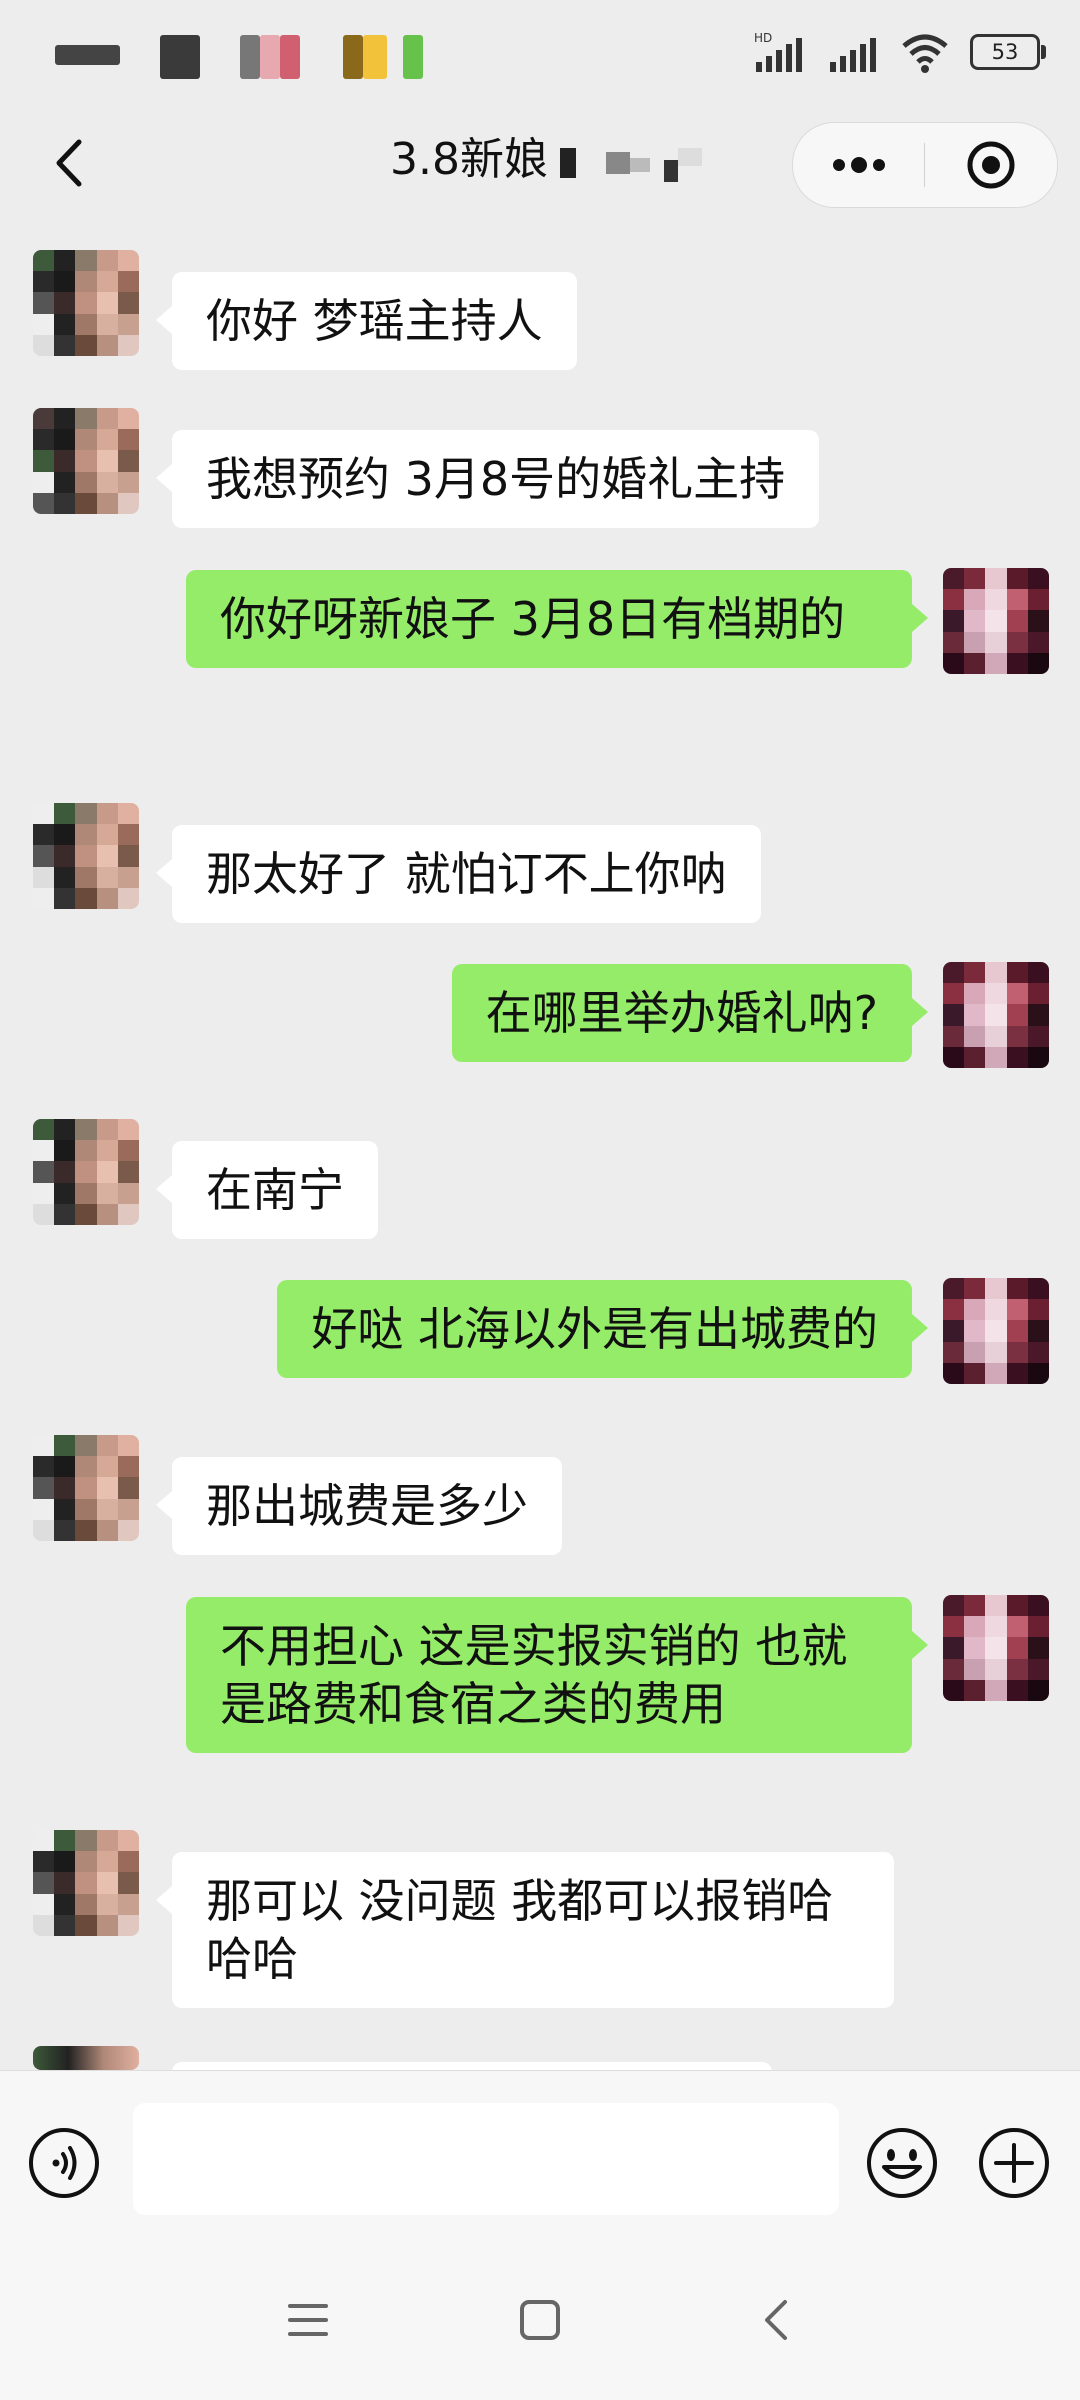  I want to click on back-triangle-icon, so click(776, 2320).